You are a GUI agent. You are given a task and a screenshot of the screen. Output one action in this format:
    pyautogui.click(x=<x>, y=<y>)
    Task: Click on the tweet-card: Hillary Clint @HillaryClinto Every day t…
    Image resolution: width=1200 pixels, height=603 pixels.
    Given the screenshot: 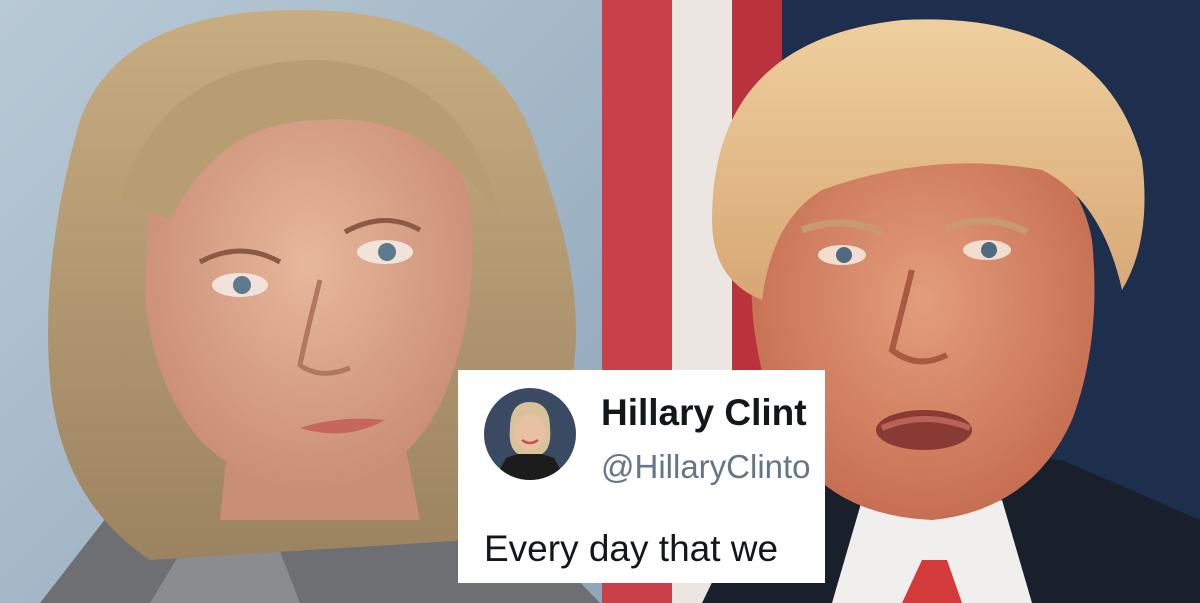 What is the action you would take?
    pyautogui.click(x=641, y=476)
    